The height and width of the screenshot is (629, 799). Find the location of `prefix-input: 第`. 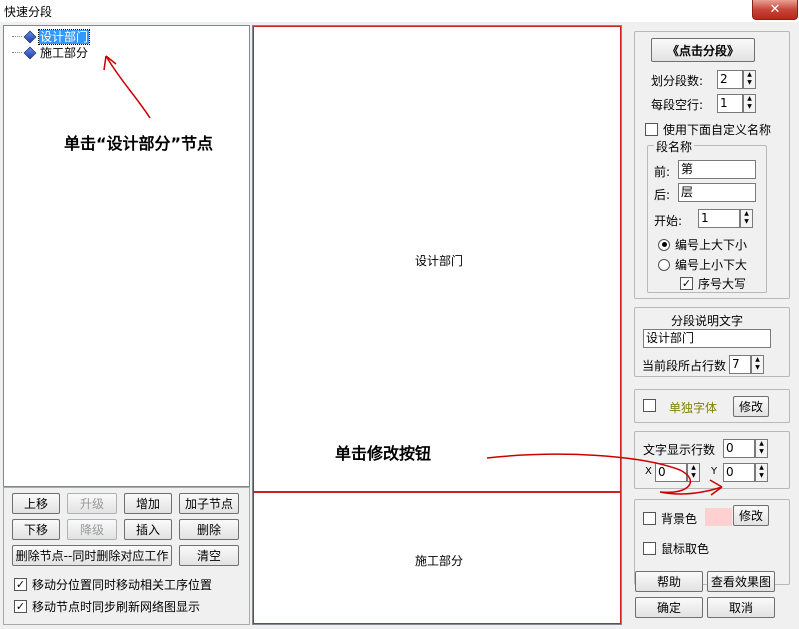

prefix-input: 第 is located at coordinates (717, 169).